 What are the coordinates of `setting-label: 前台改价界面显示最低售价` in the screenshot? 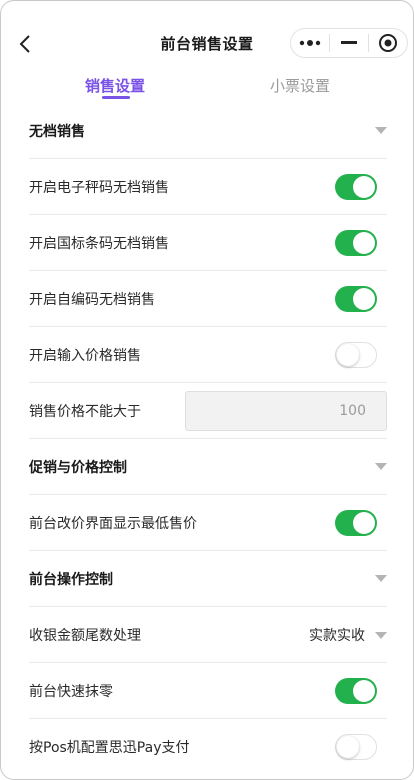 It's located at (113, 523).